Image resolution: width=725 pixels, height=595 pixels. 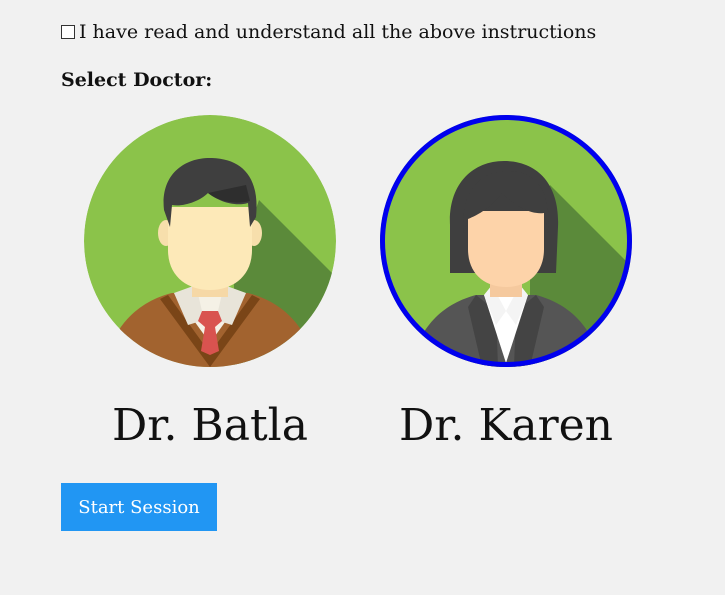 I want to click on doctor-name-karen: Dr. Karen, so click(x=506, y=425).